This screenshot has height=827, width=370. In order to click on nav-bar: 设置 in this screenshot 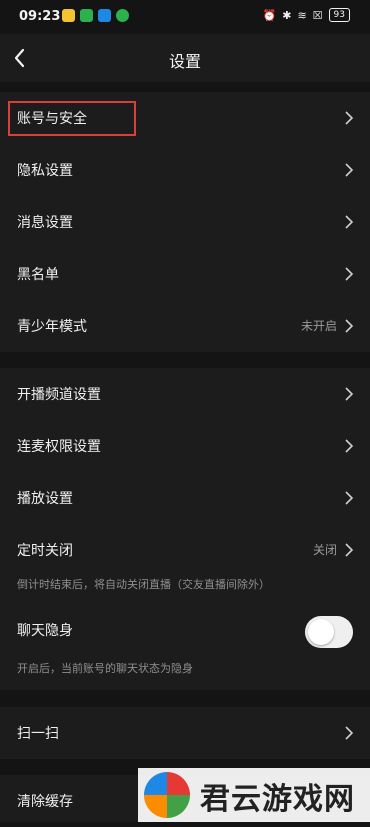, I will do `click(185, 58)`.